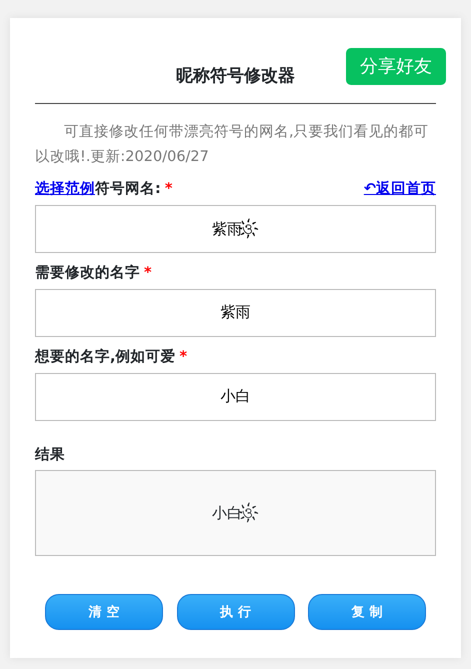 The height and width of the screenshot is (669, 471). I want to click on home-link: ↶返回首页, so click(400, 190).